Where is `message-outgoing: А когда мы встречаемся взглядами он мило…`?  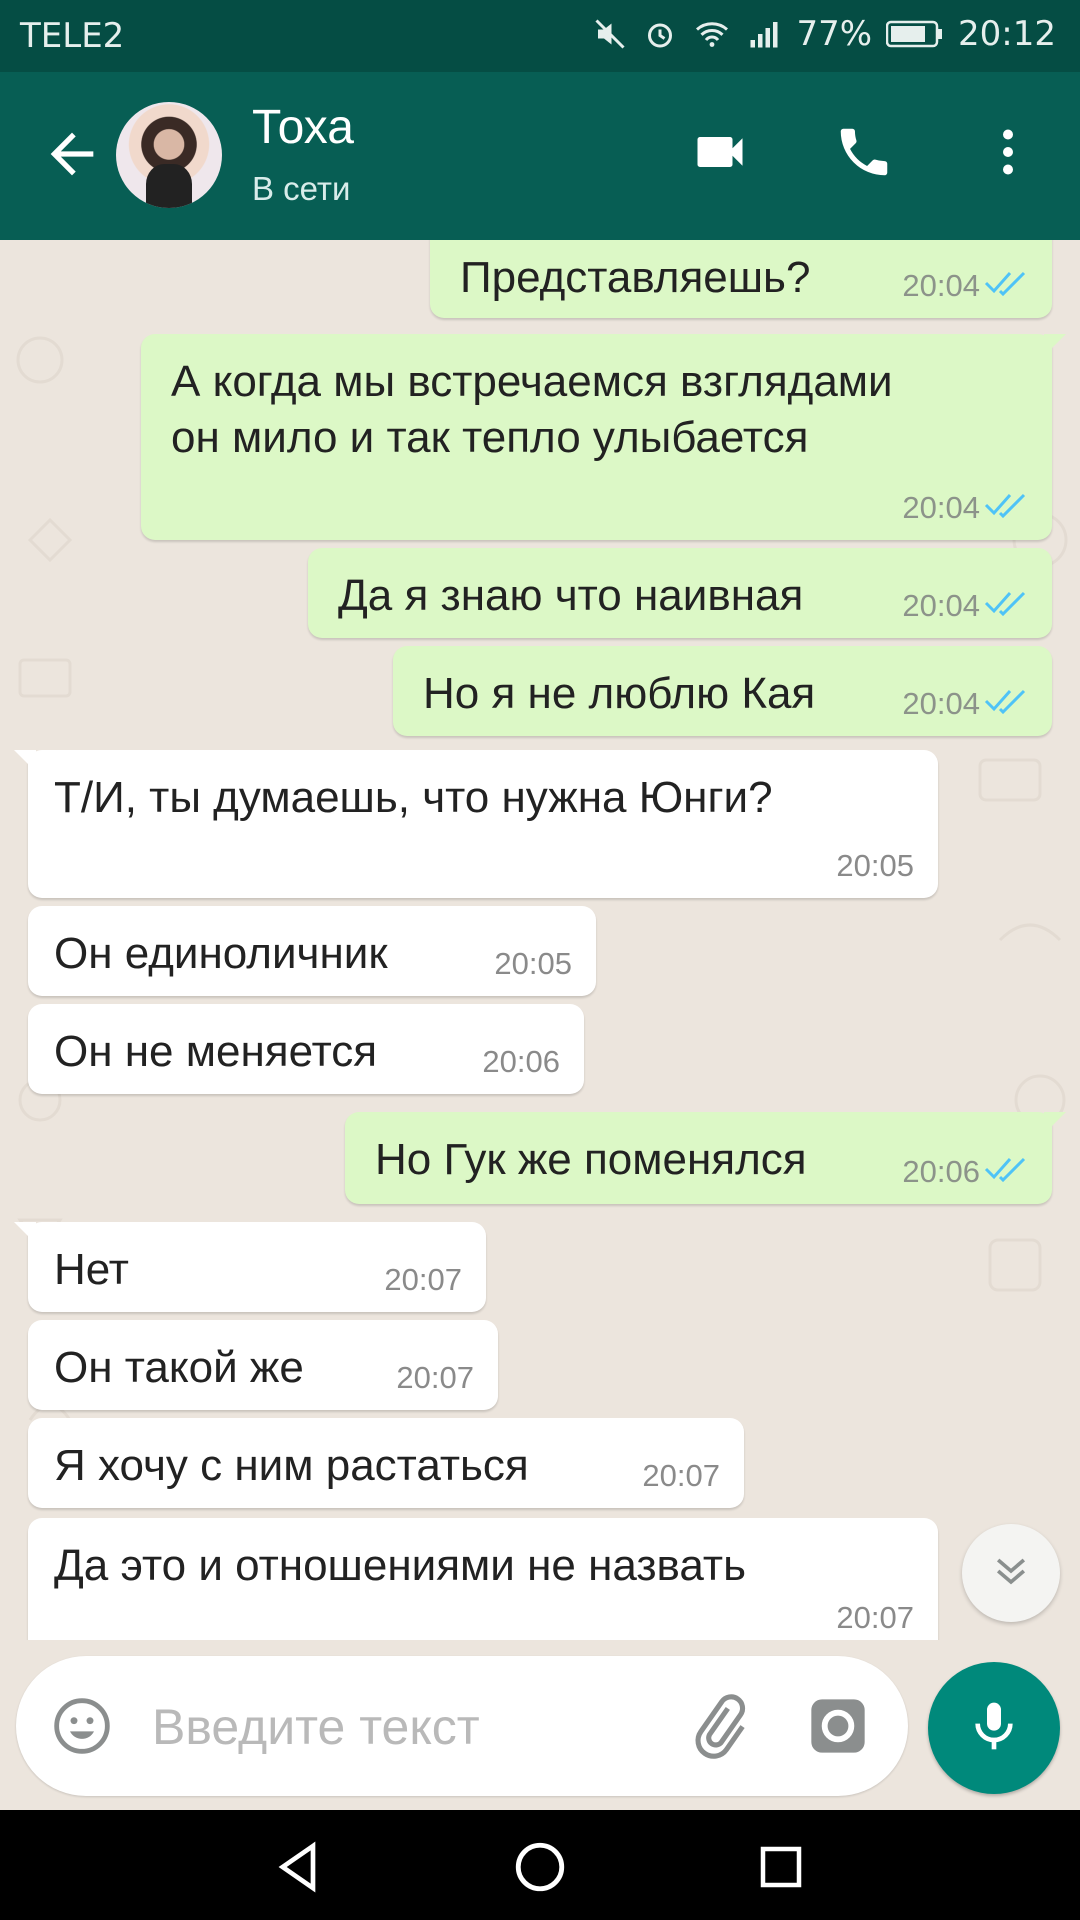 message-outgoing: А когда мы встречаемся взглядами он мило… is located at coordinates (603, 437).